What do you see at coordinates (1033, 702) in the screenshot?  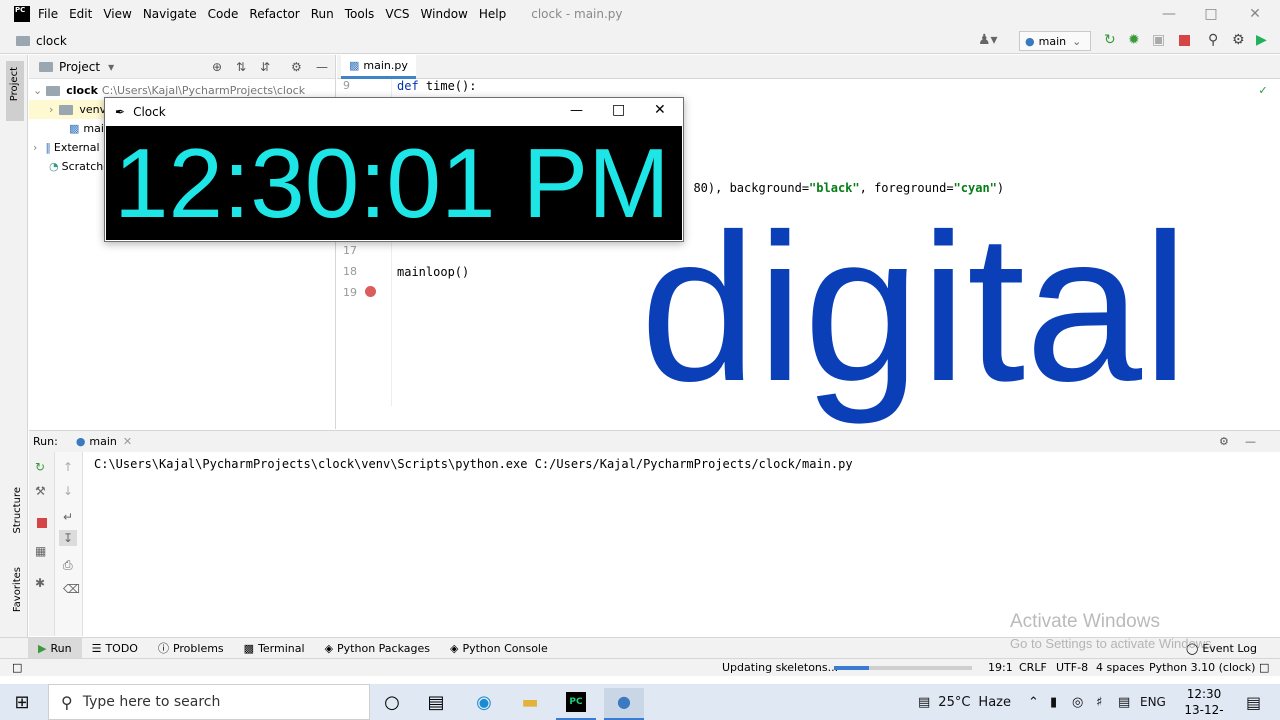 I see `chevron-up-icon: ⌃` at bounding box center [1033, 702].